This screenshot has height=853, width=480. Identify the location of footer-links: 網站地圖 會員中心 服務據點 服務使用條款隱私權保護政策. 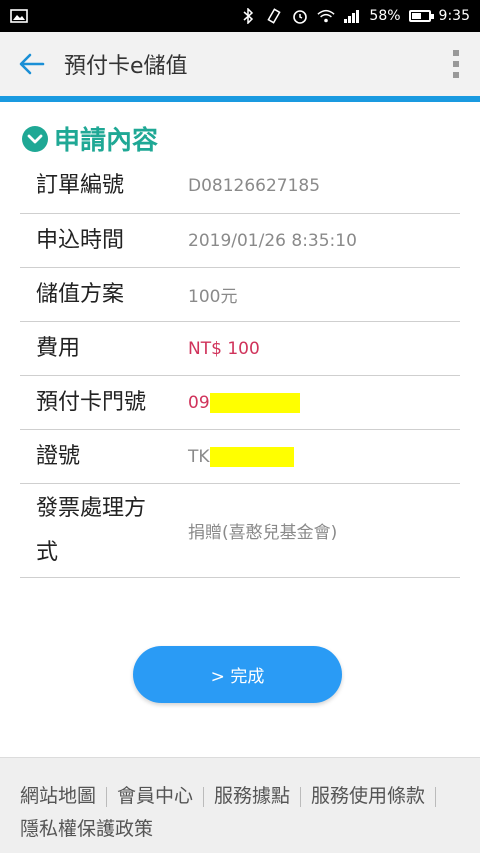
(240, 805).